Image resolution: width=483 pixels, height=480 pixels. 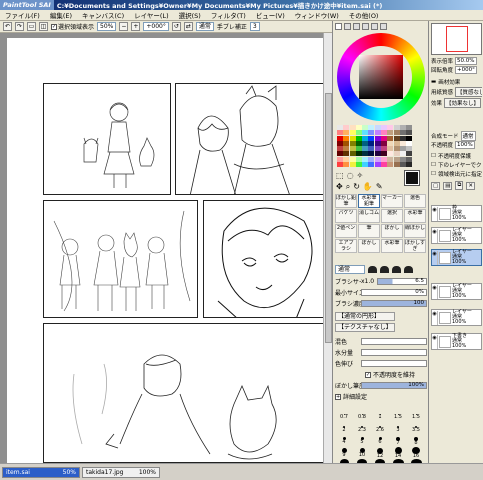 I want to click on rect-select-icon: ⬚, so click(x=340, y=175).